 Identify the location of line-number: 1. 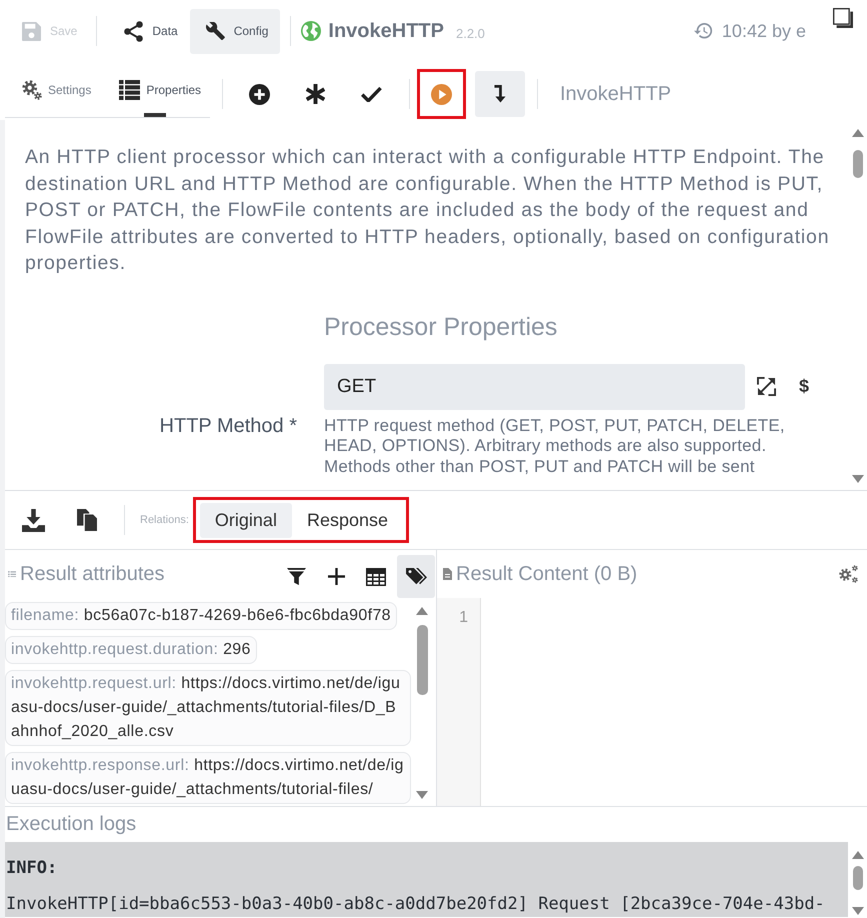
(463, 618).